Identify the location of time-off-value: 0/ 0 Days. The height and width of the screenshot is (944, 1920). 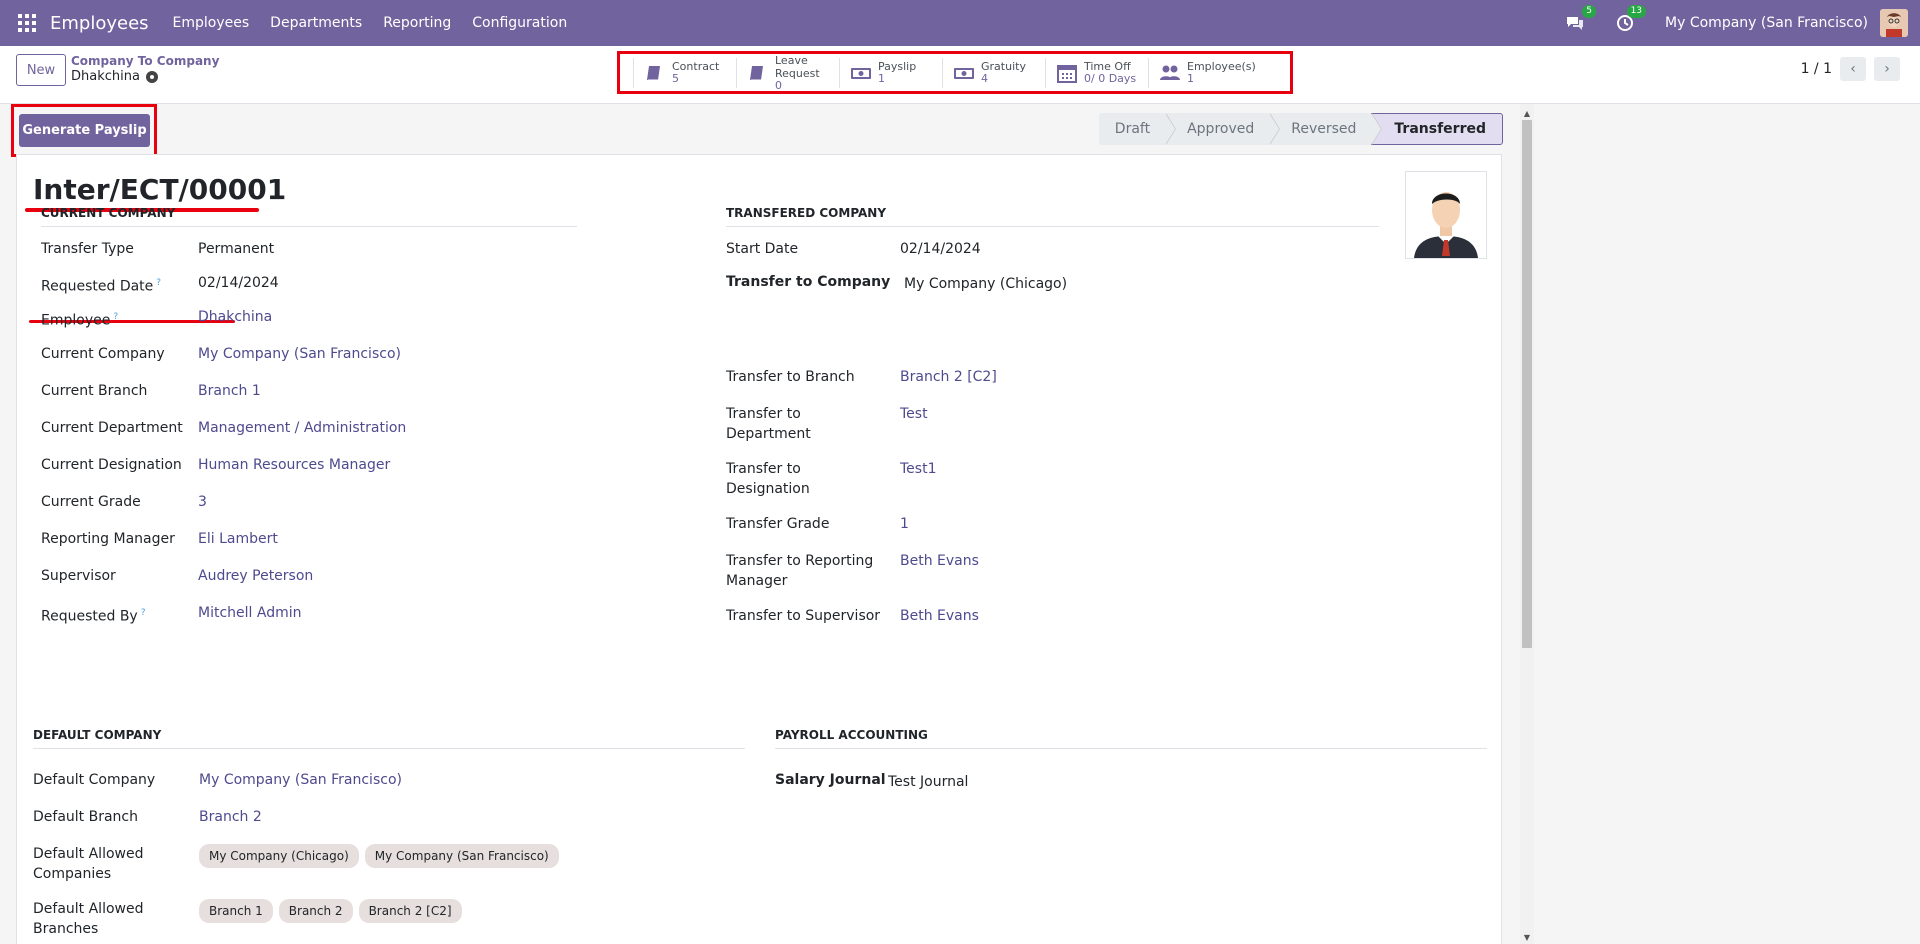
(1110, 78).